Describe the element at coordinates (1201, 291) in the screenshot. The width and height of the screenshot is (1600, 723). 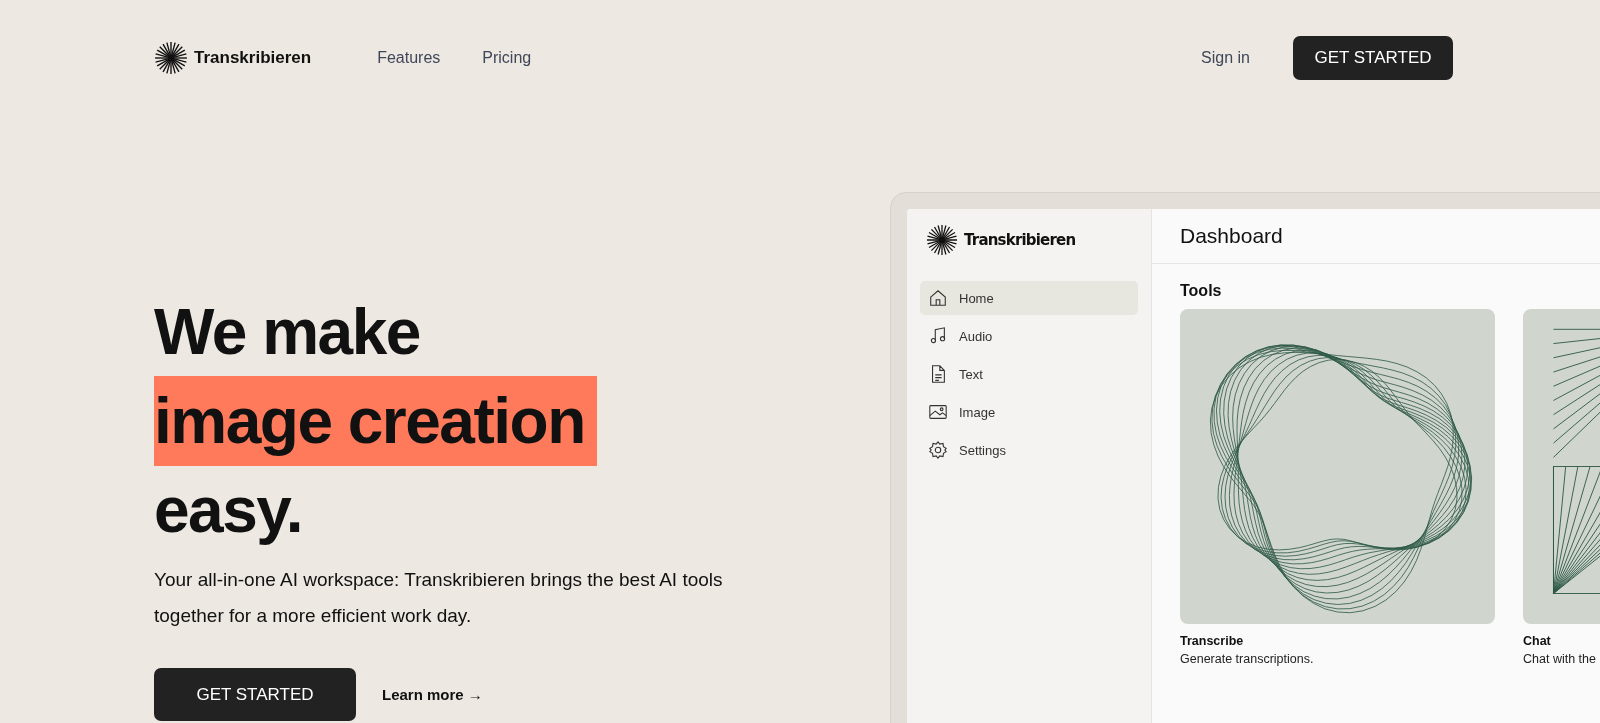
I see `section-title: Tools` at that location.